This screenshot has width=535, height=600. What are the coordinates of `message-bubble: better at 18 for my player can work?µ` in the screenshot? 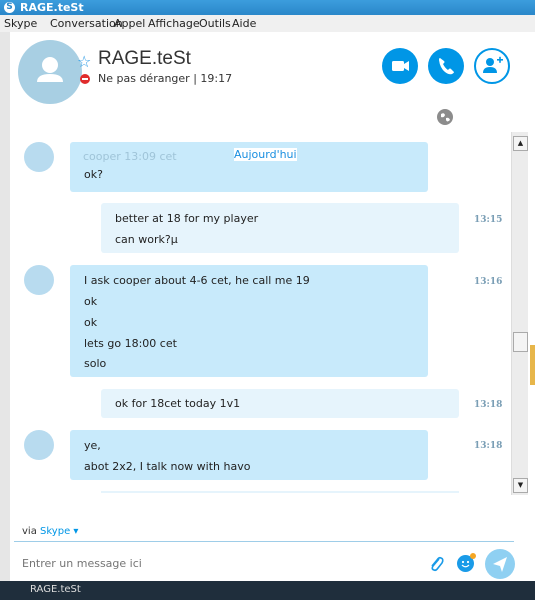 It's located at (280, 228).